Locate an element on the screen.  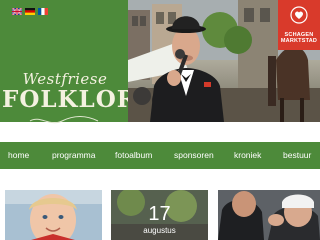
badge-label: SCHAGEN MARKTSTAD is located at coordinates (299, 38).